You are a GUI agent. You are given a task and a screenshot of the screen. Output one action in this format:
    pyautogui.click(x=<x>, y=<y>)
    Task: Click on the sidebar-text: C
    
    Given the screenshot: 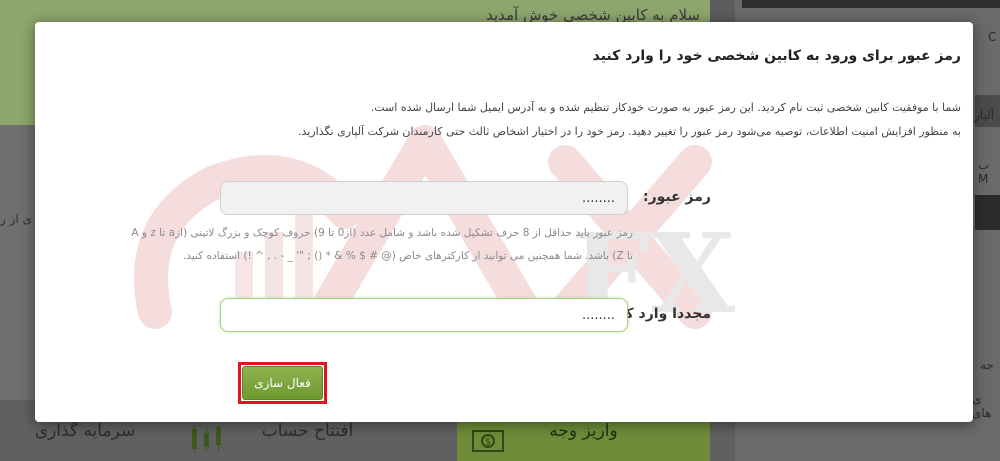 What is the action you would take?
    pyautogui.click(x=992, y=37)
    